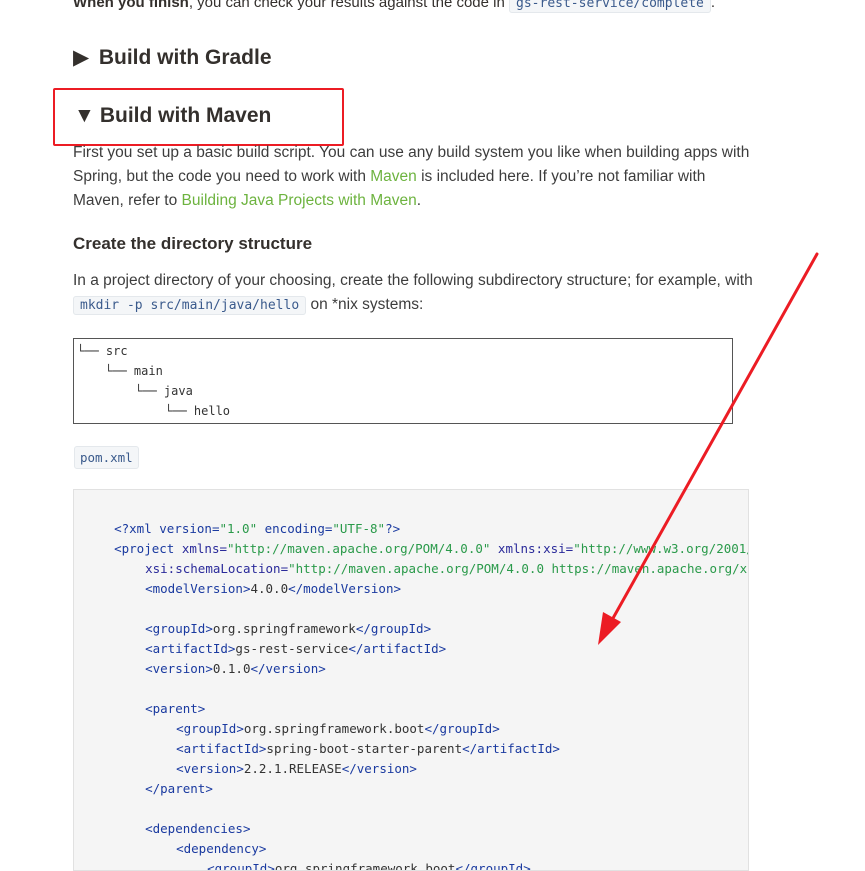 The width and height of the screenshot is (865, 871). What do you see at coordinates (134, 371) in the screenshot?
I see `tree-main: └── main` at bounding box center [134, 371].